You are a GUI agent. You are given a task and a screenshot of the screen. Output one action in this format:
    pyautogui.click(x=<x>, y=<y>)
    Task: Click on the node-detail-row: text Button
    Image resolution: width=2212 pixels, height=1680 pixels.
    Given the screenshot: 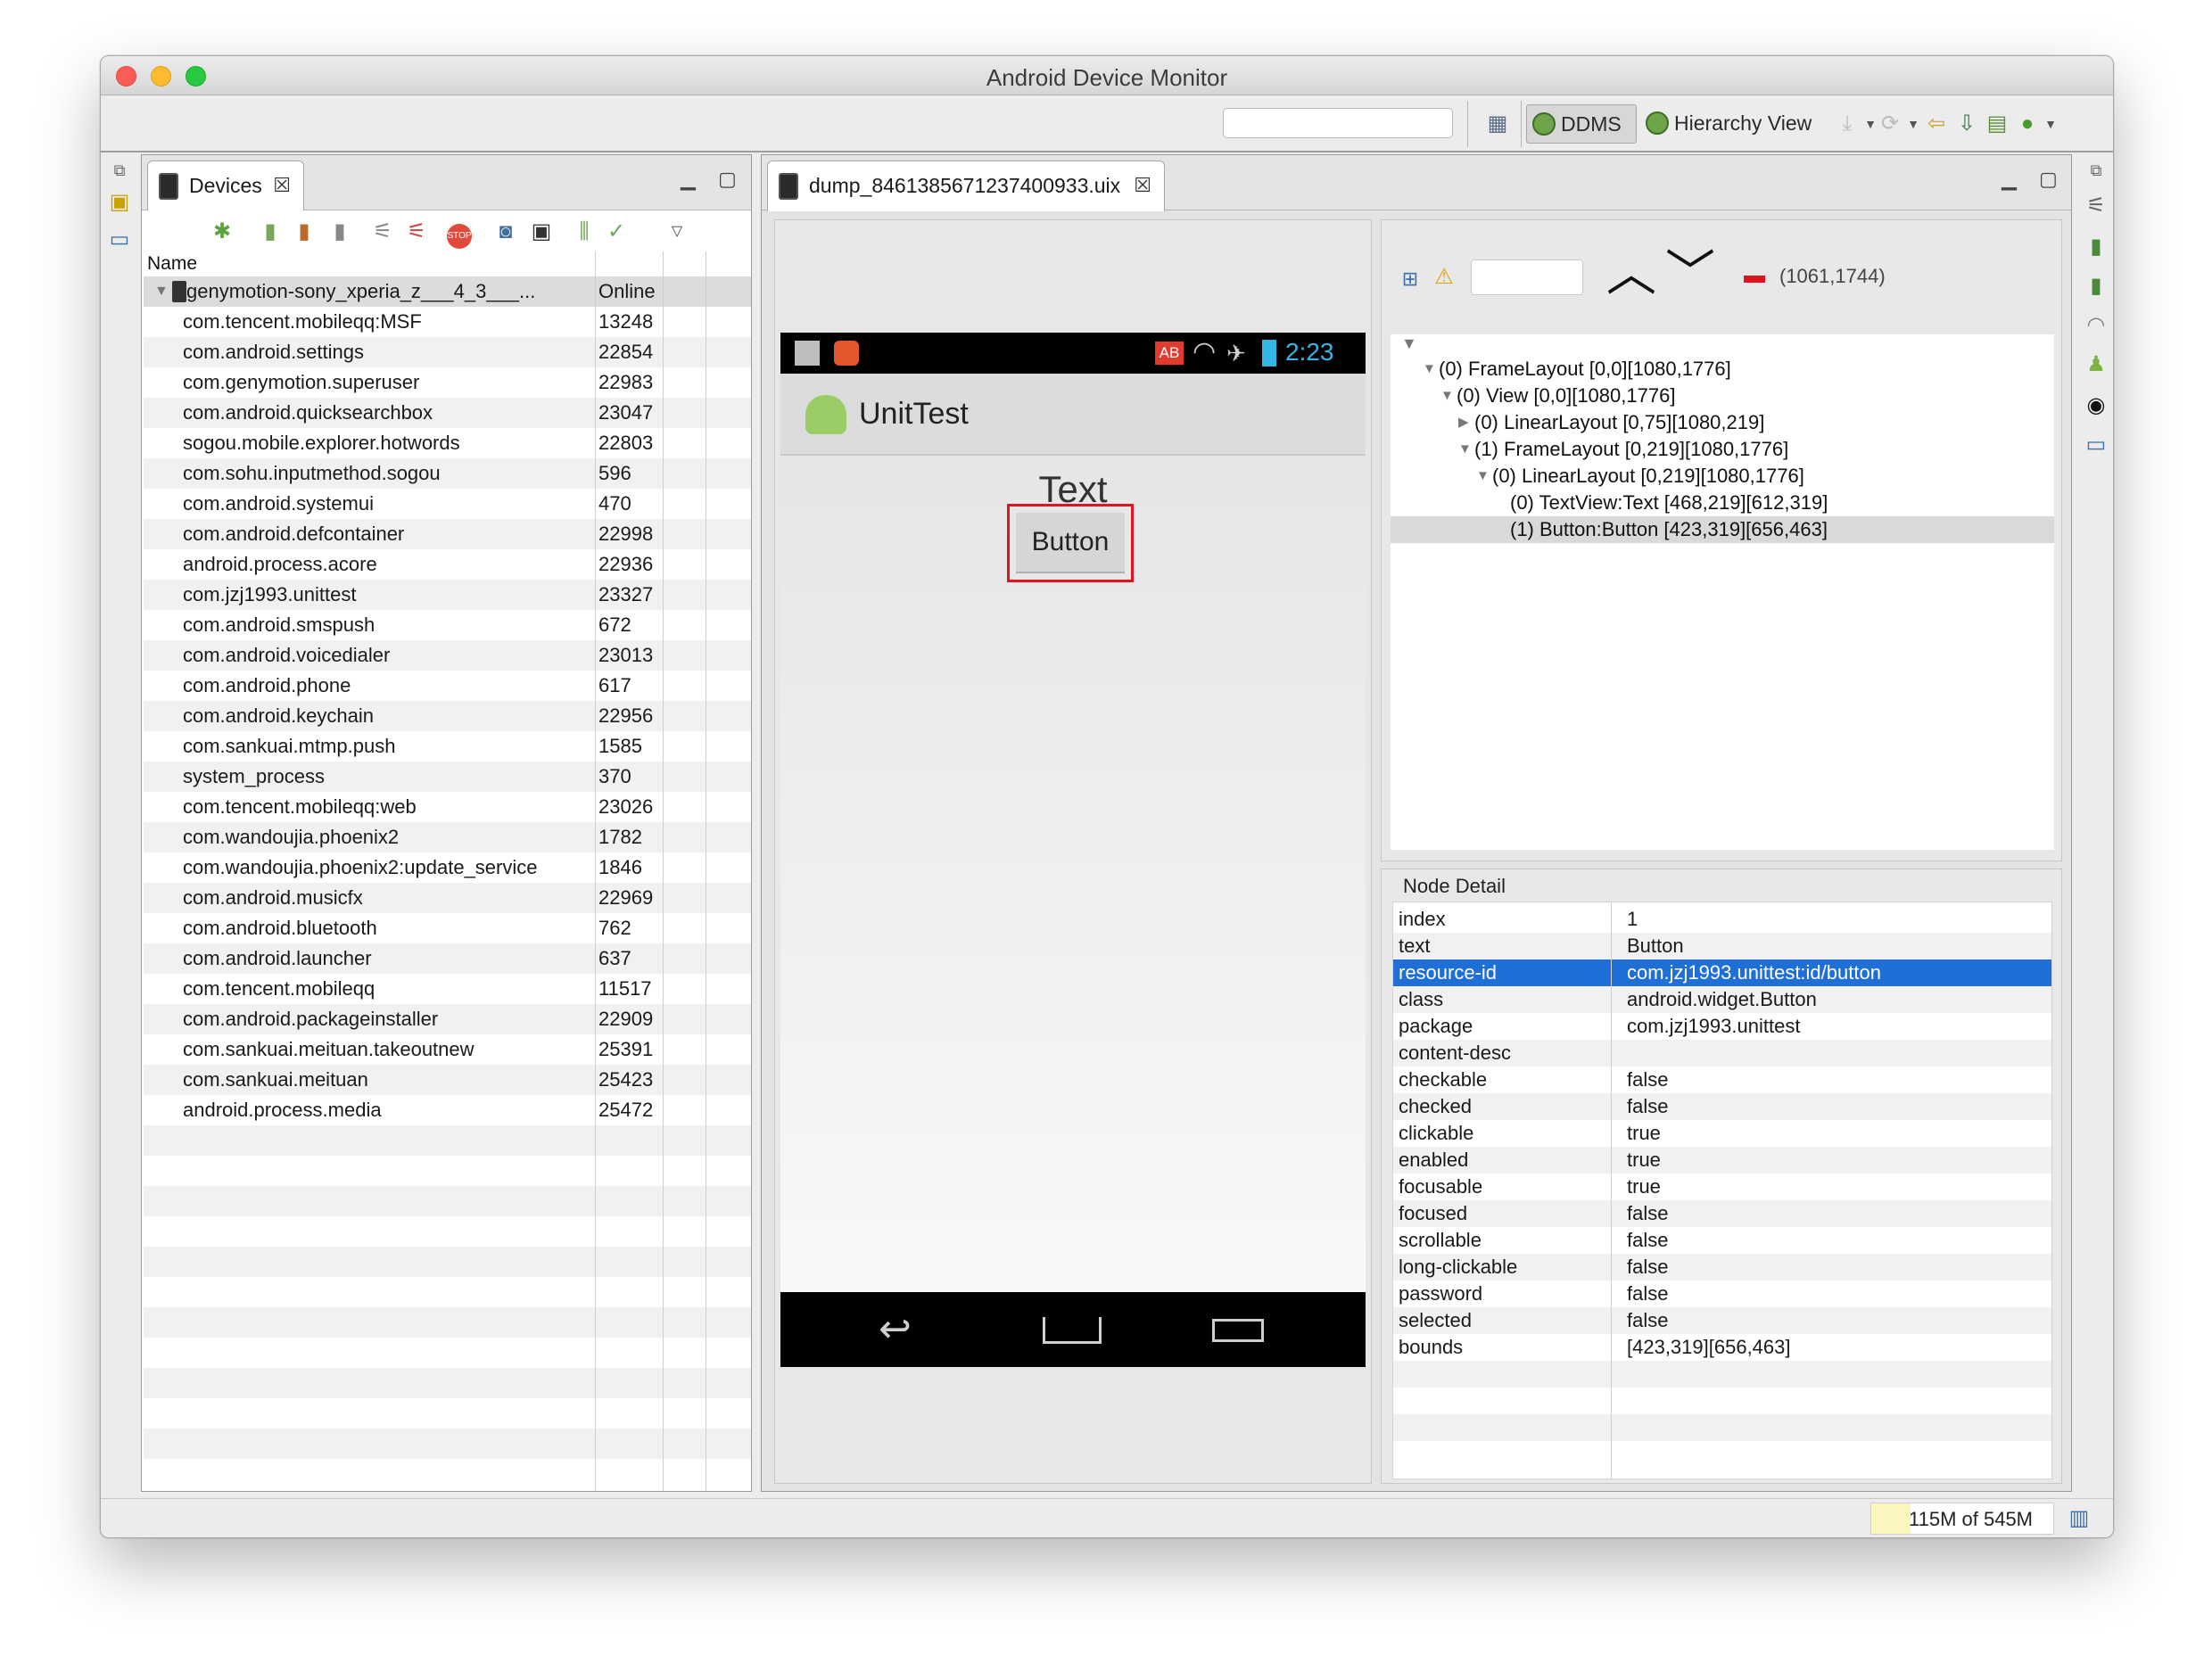 What is the action you would take?
    pyautogui.click(x=1722, y=946)
    